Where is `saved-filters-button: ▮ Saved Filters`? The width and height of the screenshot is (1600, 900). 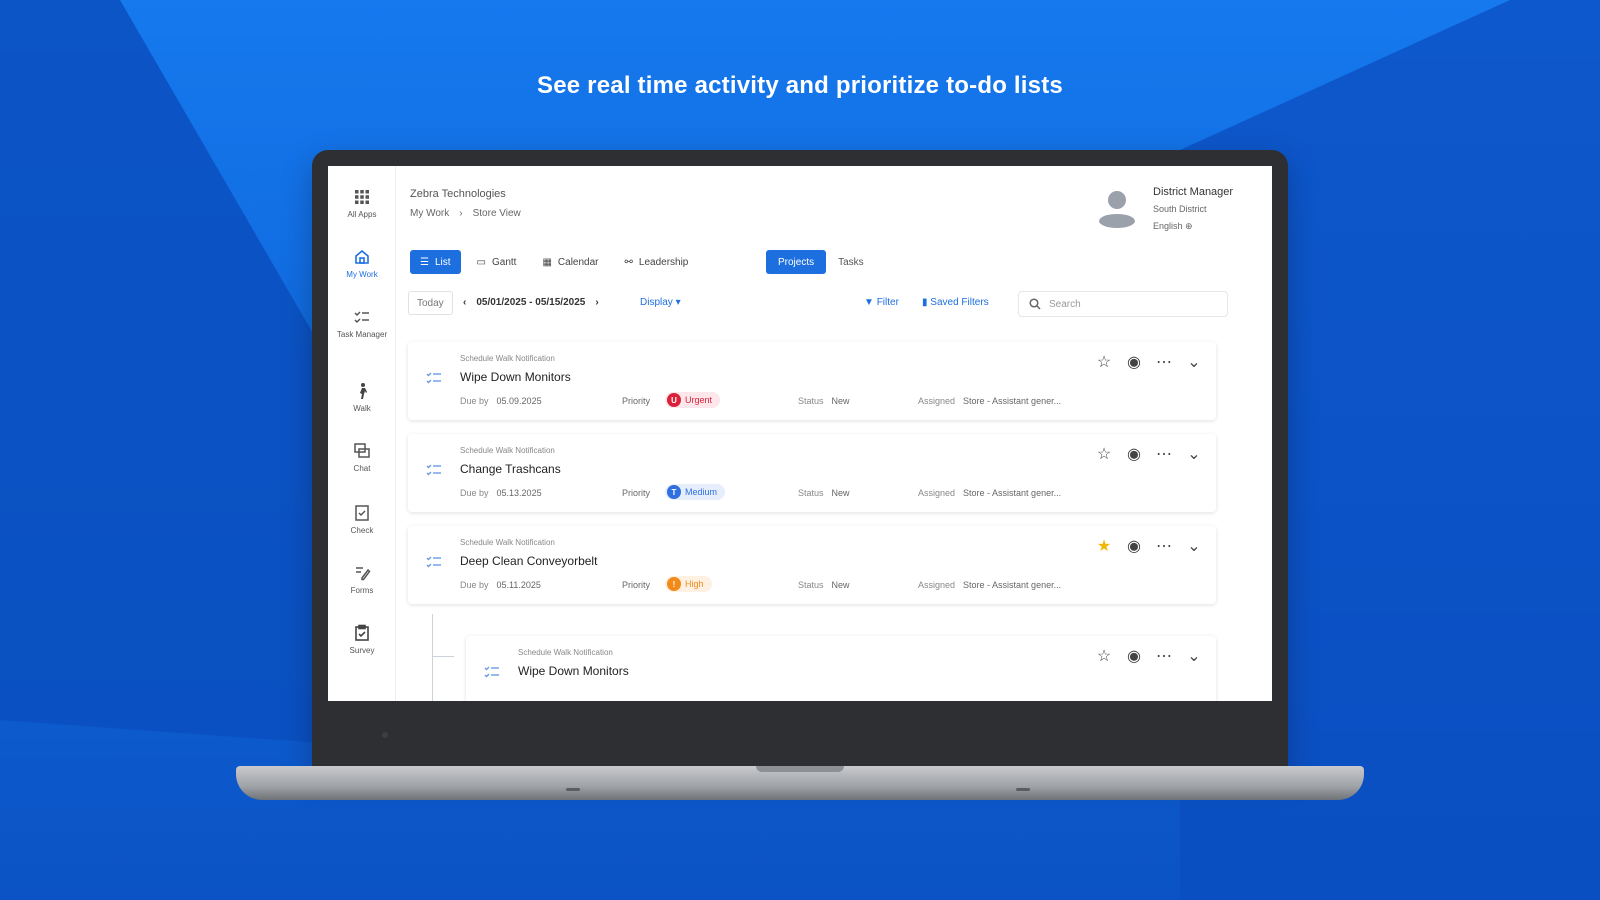 saved-filters-button: ▮ Saved Filters is located at coordinates (955, 302).